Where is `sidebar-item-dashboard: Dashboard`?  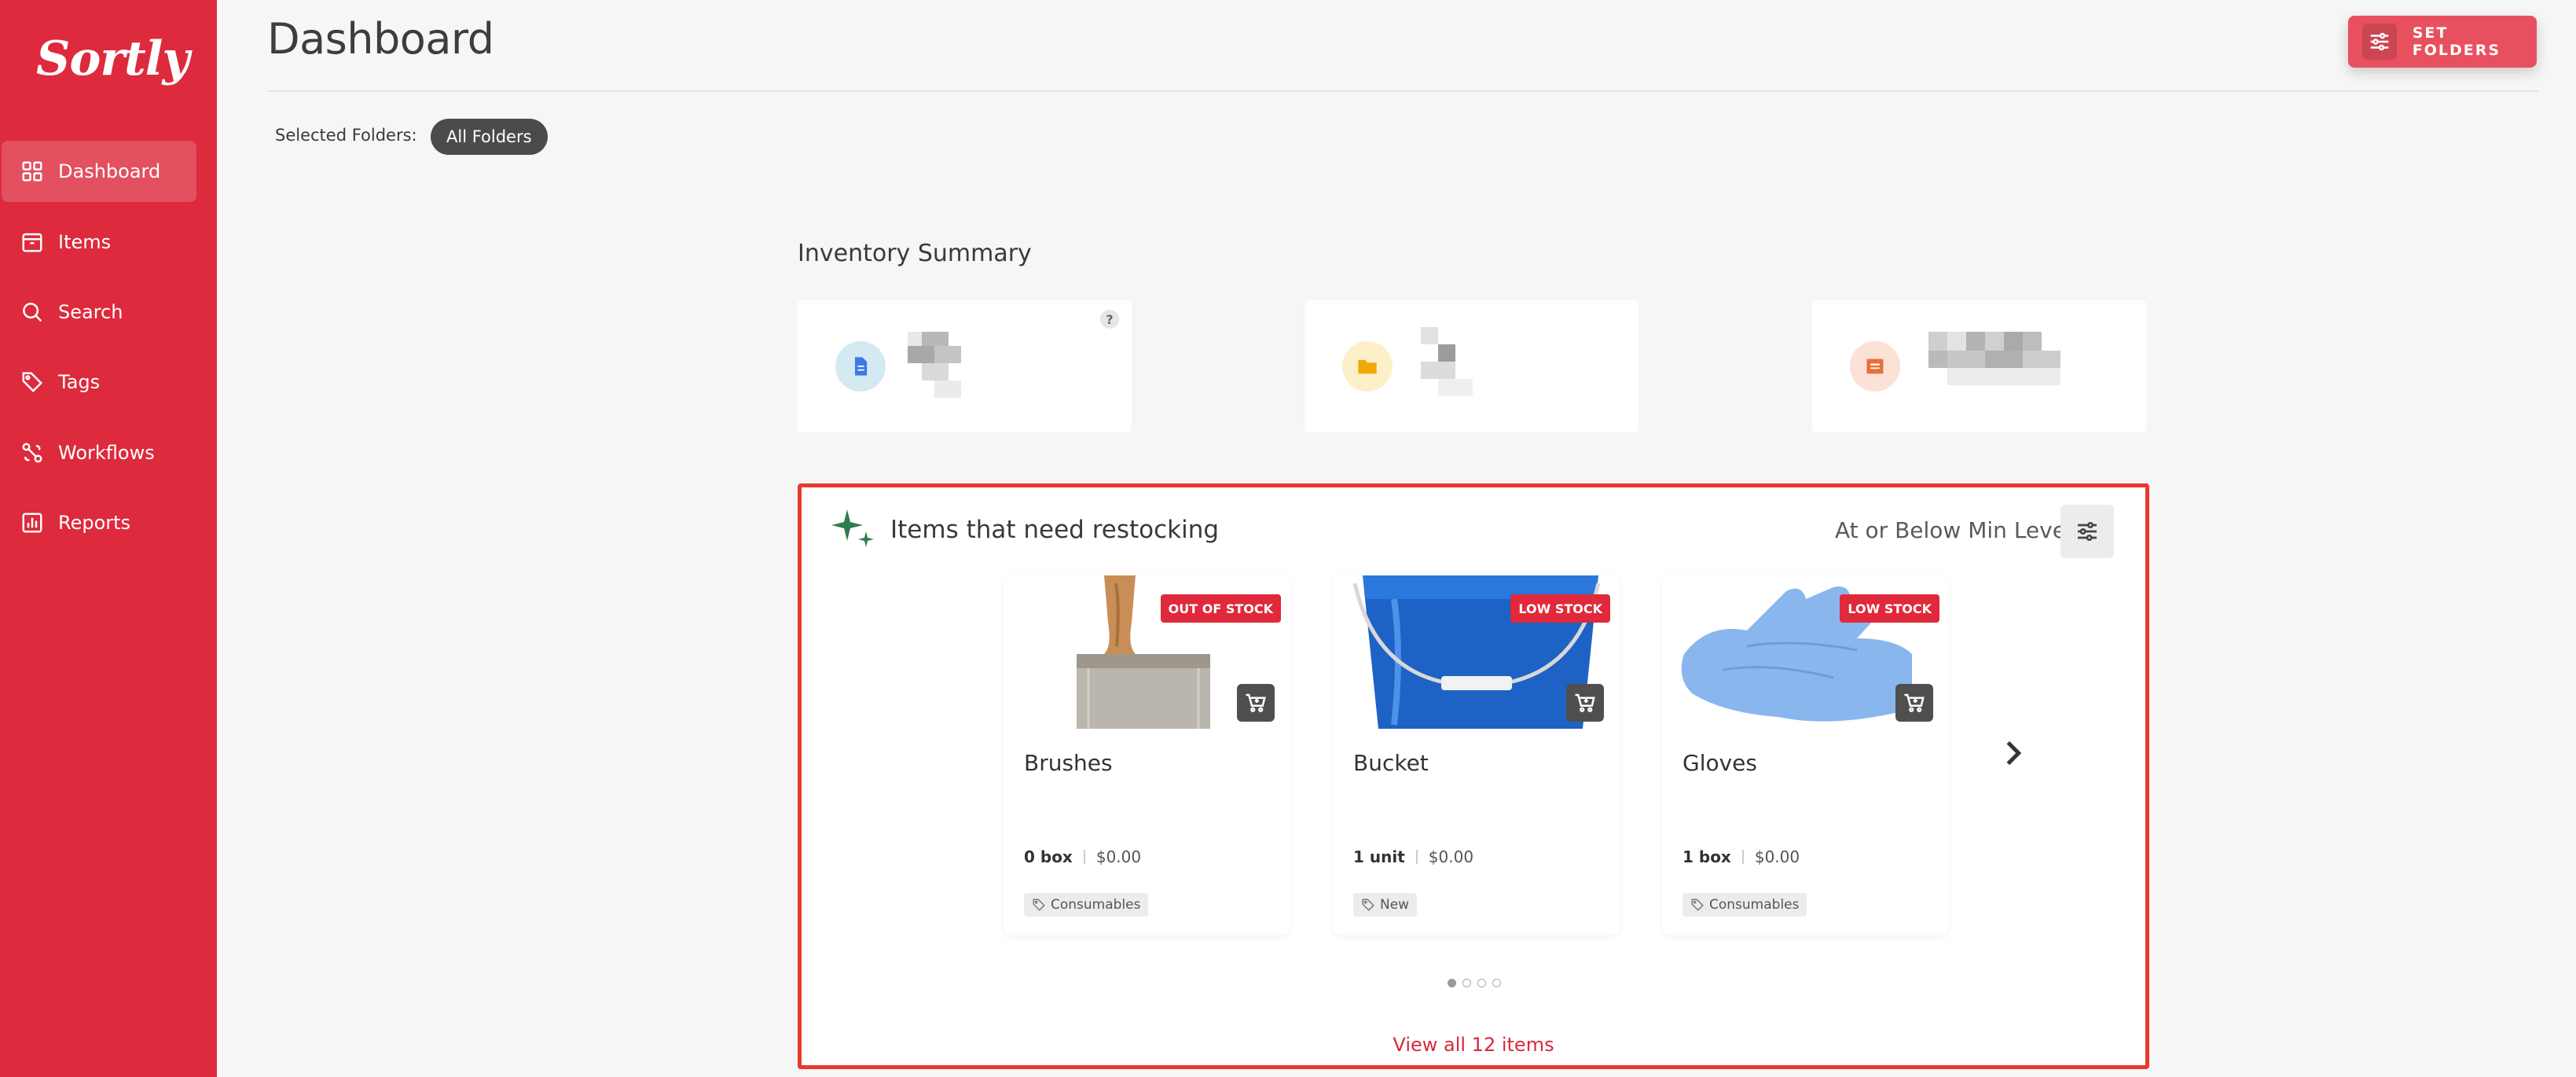
sidebar-item-dashboard: Dashboard is located at coordinates (99, 171).